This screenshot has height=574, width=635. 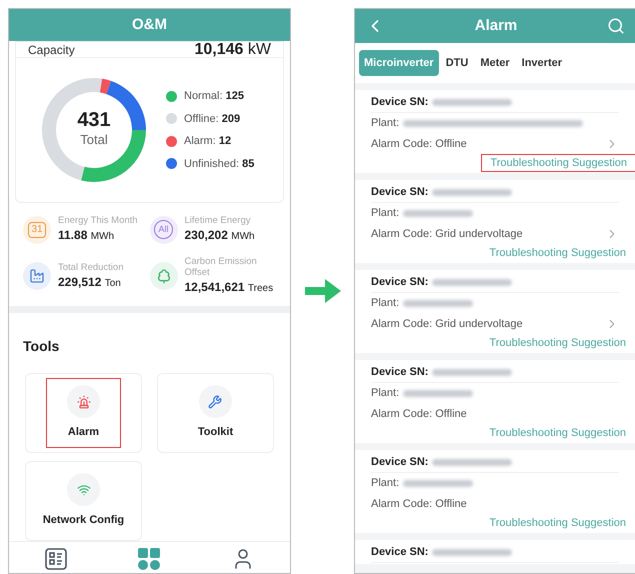 I want to click on stat-value: 12,541,621 Trees, so click(x=229, y=287).